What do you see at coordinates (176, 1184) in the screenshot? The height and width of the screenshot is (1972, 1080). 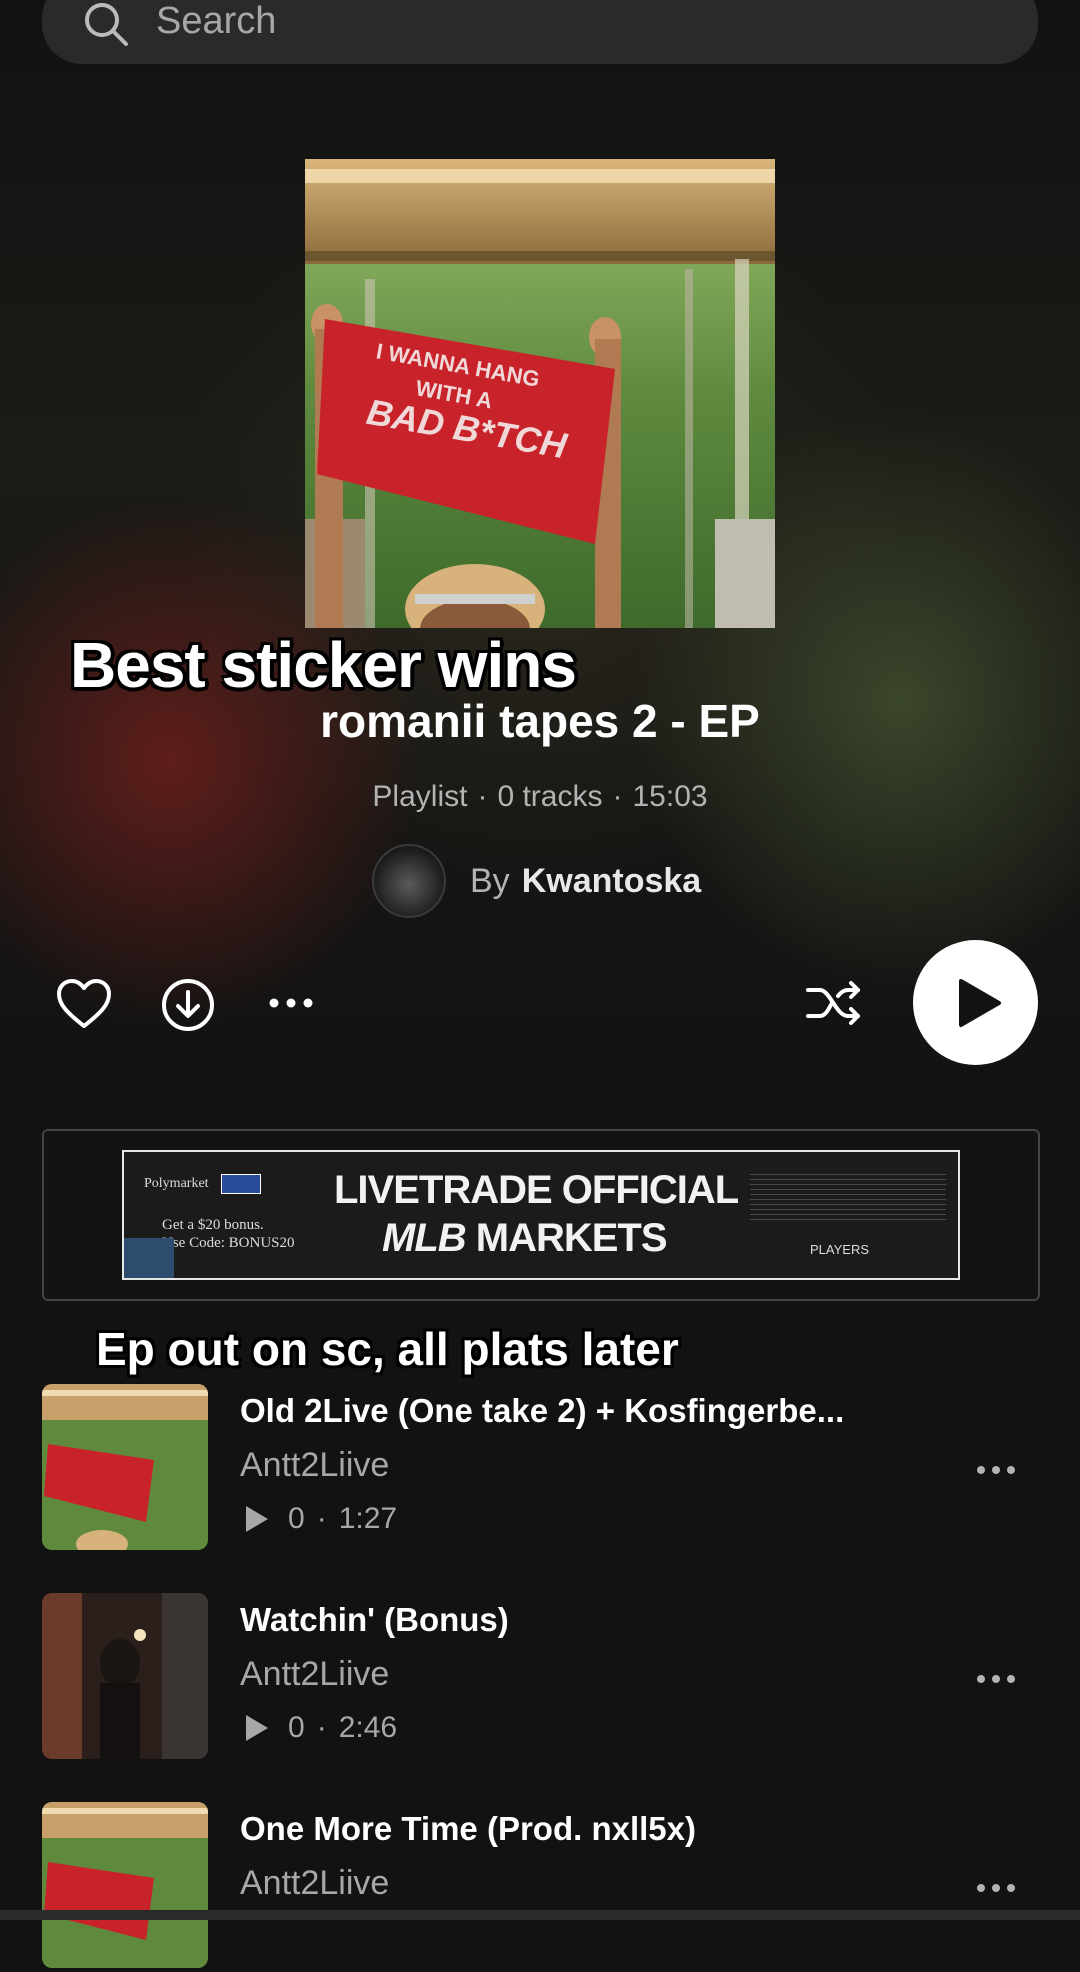 I see `ad-brand-label: Polymarket` at bounding box center [176, 1184].